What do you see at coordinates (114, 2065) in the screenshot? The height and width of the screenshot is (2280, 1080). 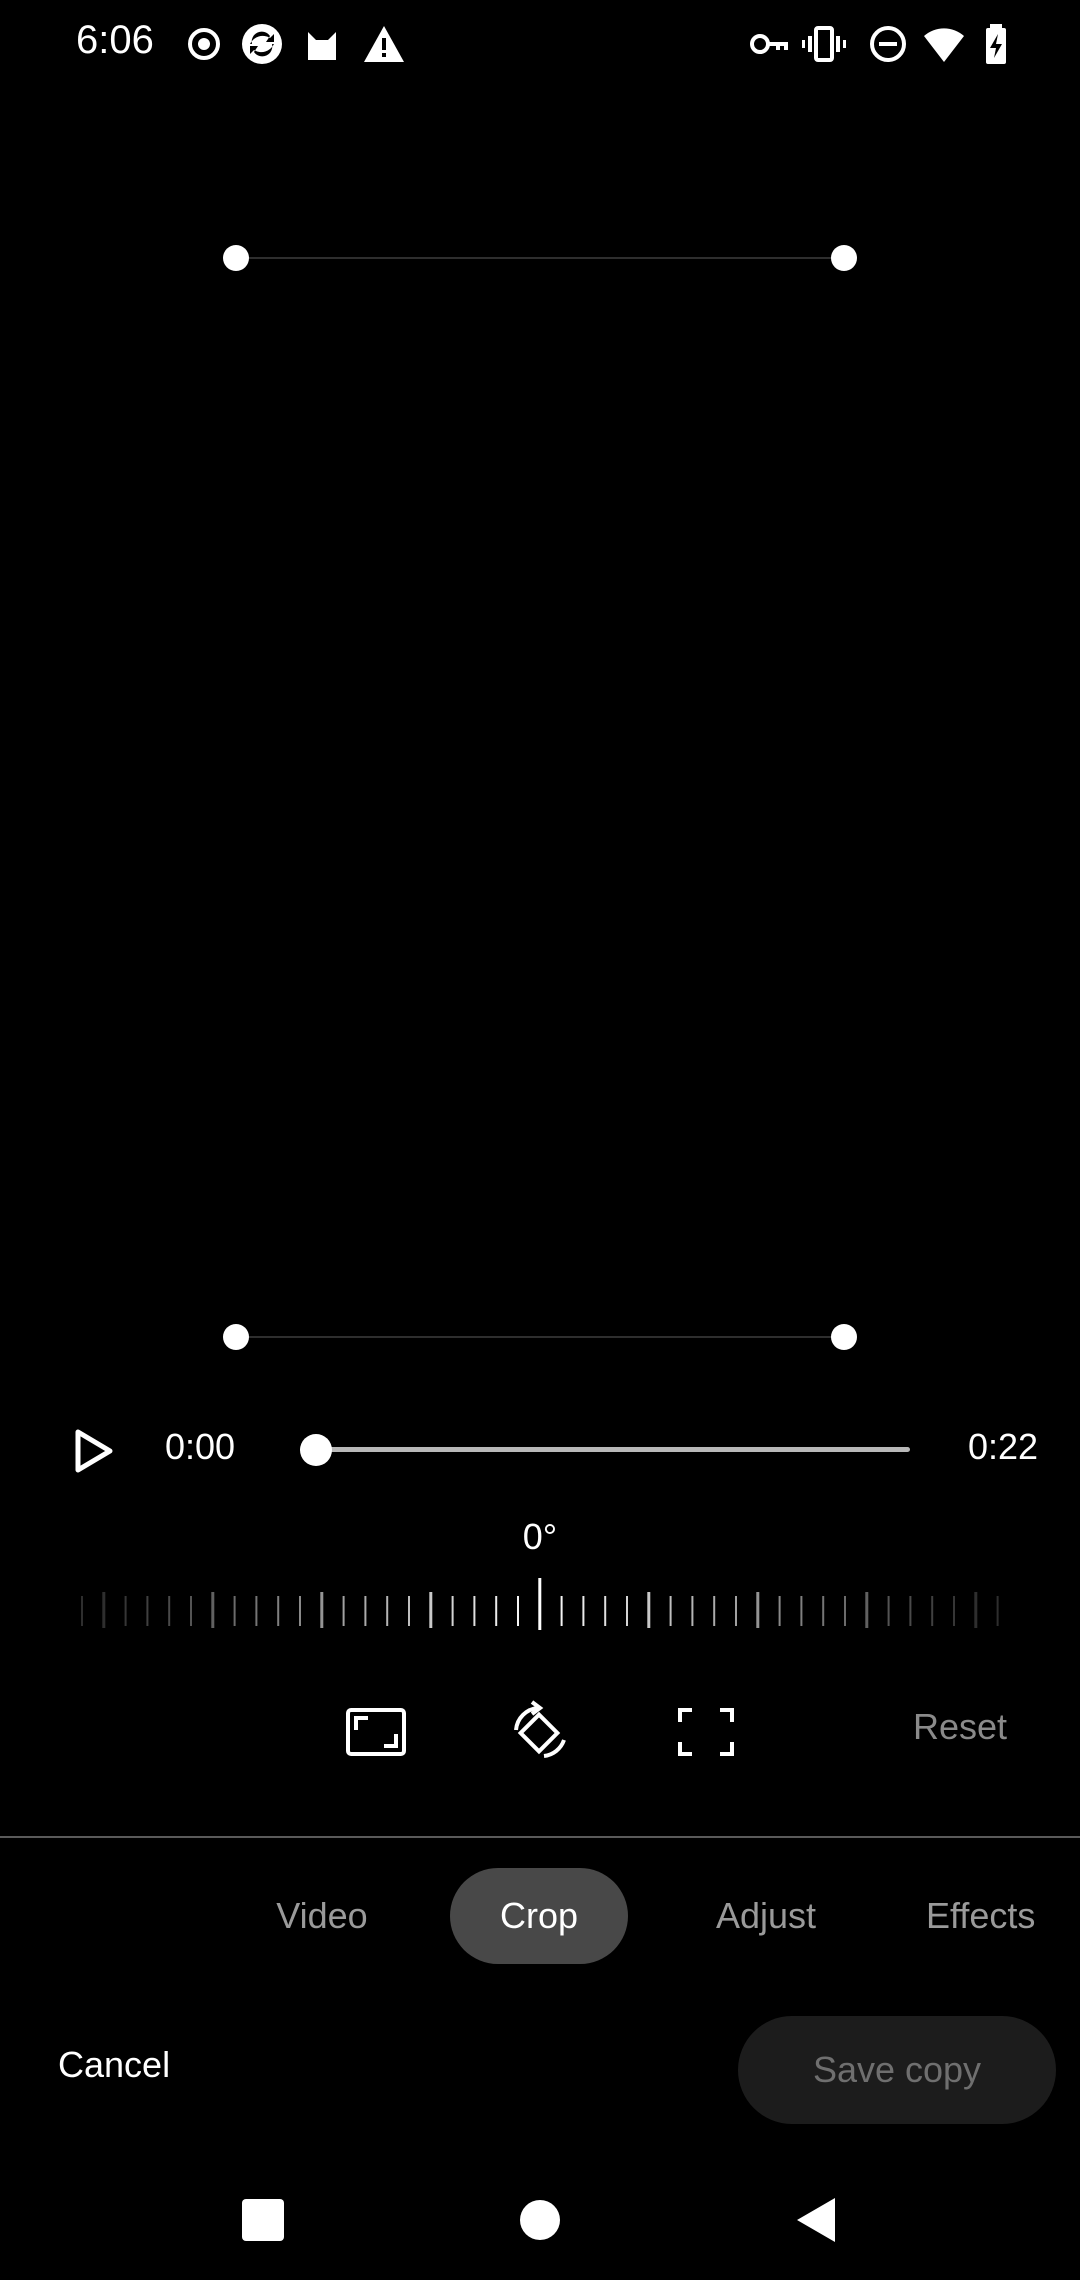 I see `cancel-button: Cancel` at bounding box center [114, 2065].